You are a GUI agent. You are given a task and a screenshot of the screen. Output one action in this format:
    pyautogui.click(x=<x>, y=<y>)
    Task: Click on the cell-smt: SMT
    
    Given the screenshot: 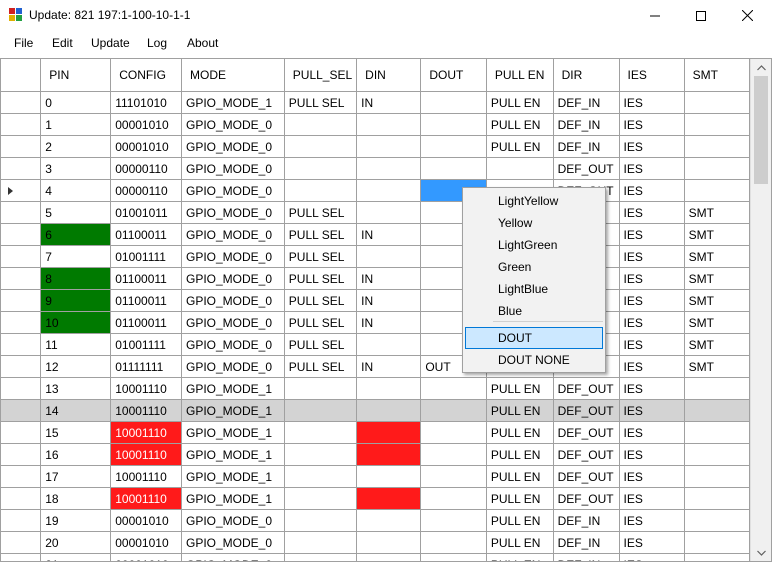 What is the action you would take?
    pyautogui.click(x=716, y=300)
    